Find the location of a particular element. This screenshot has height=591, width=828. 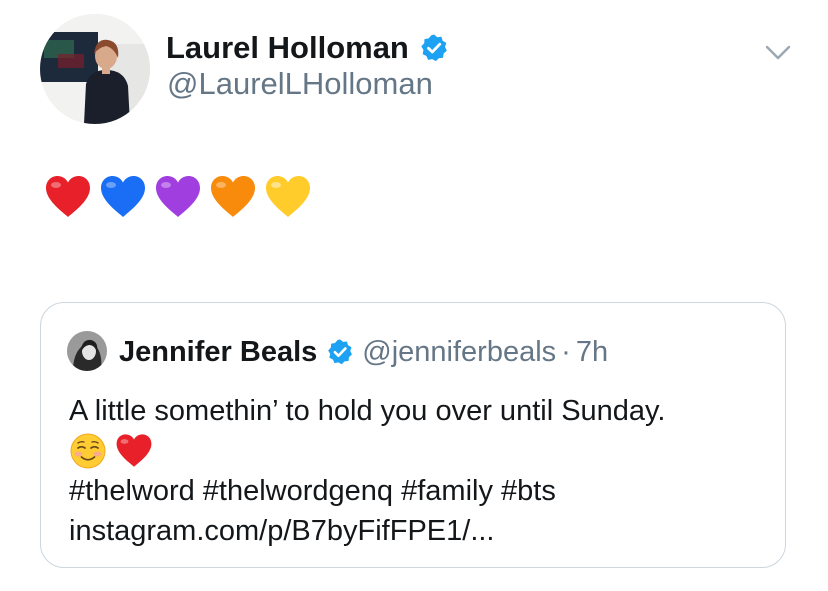

chevron-down-icon is located at coordinates (778, 52).